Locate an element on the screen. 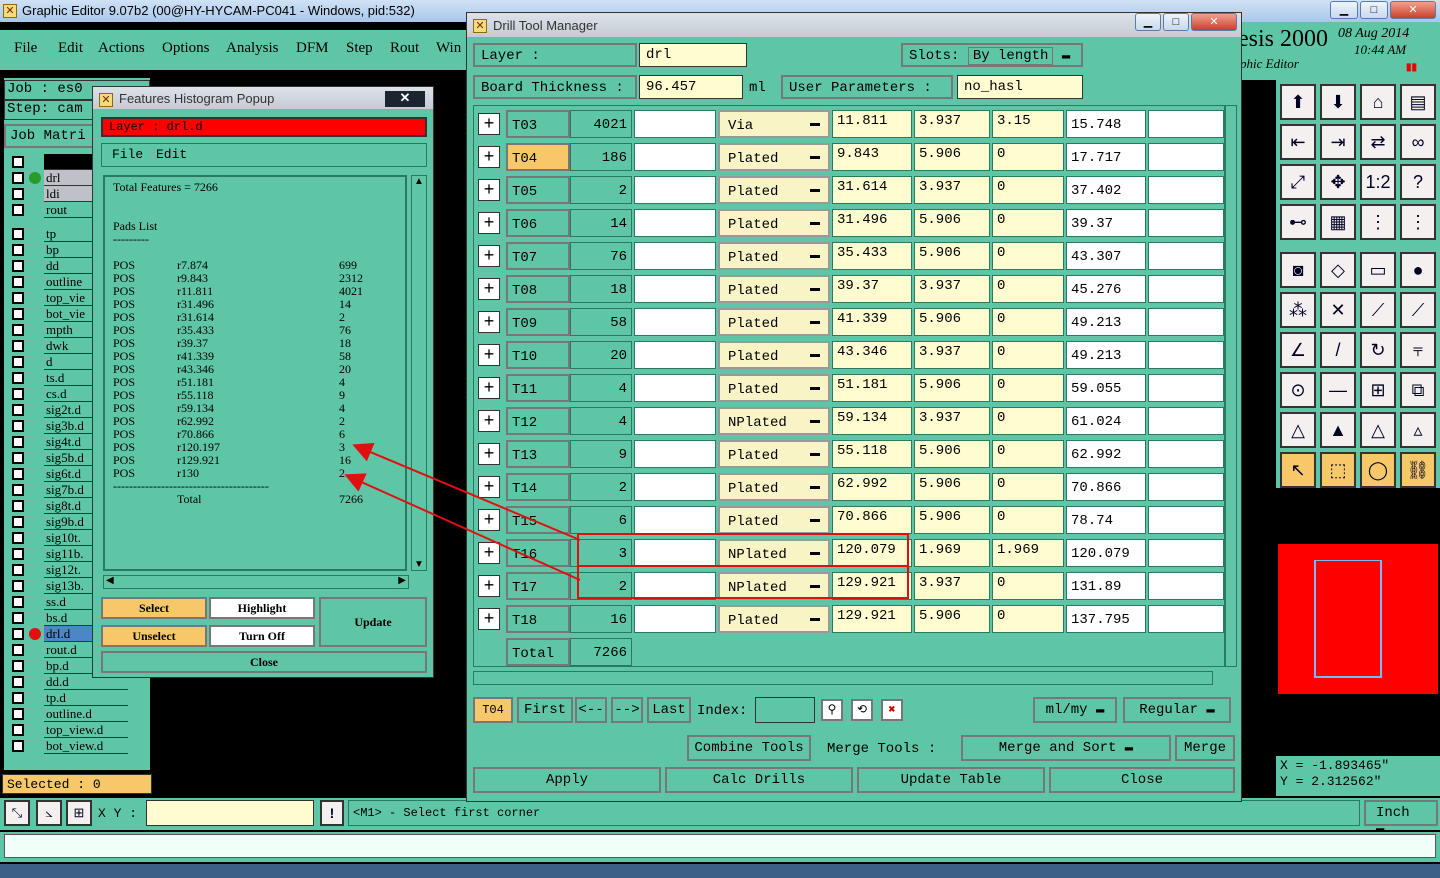  command-input is located at coordinates (720, 846).